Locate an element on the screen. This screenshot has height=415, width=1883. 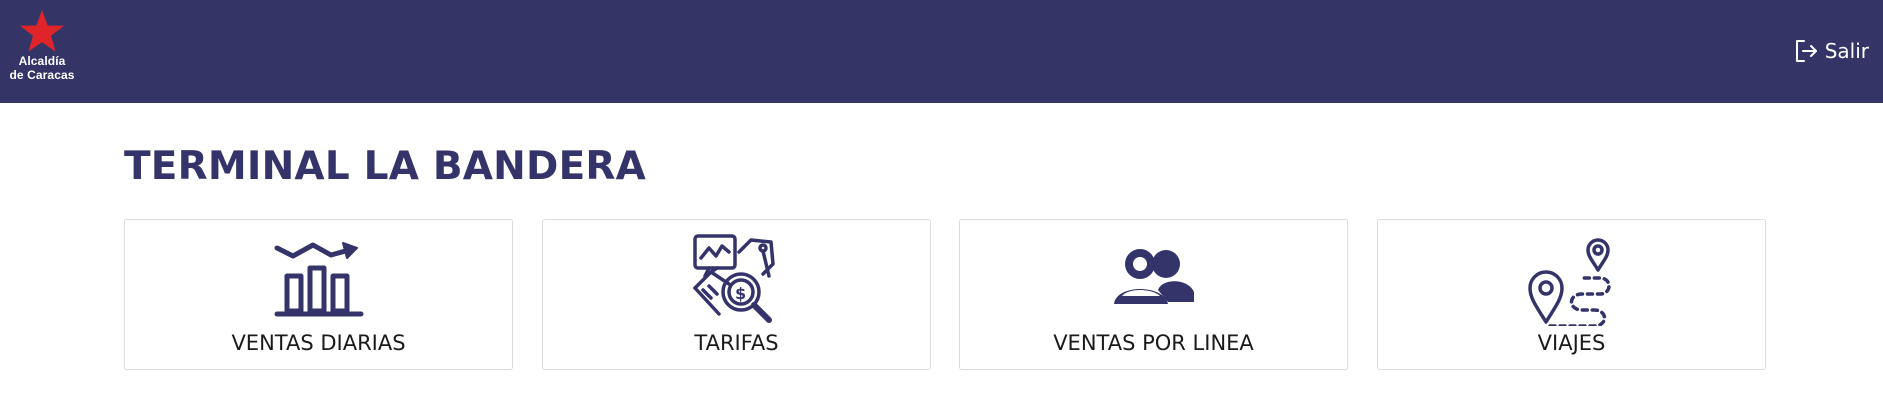
card-ventas-diarias: VENTAS DIARIAS is located at coordinates (318, 294).